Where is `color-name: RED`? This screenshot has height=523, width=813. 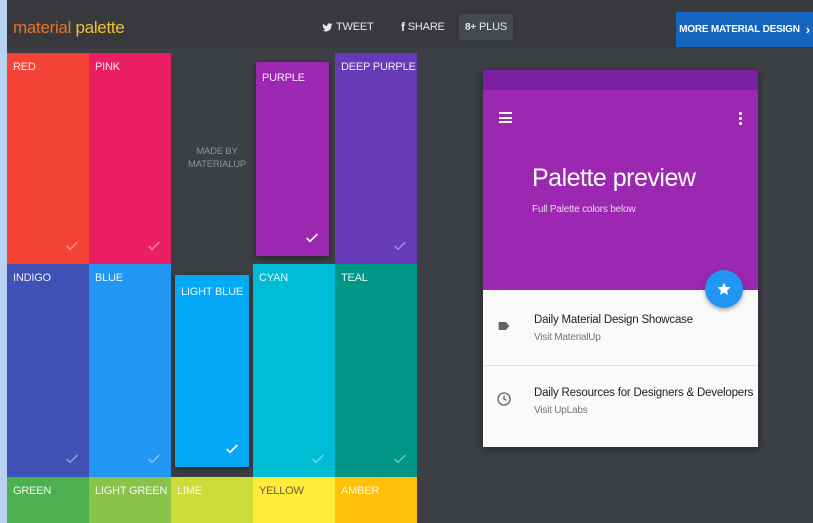 color-name: RED is located at coordinates (24, 67).